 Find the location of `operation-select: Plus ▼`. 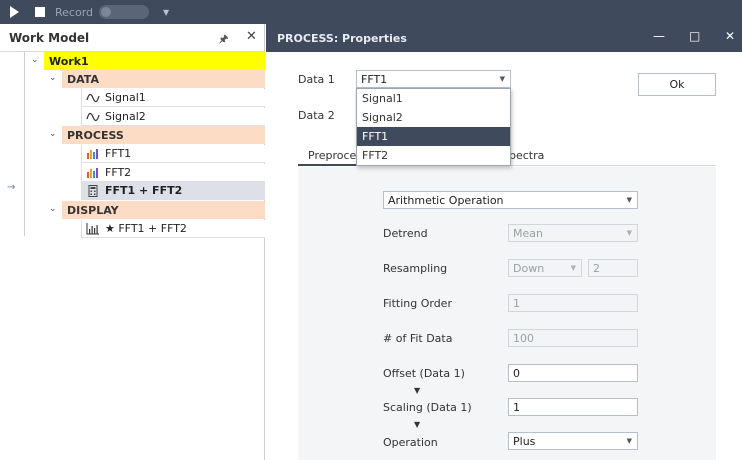

operation-select: Plus ▼ is located at coordinates (573, 441).